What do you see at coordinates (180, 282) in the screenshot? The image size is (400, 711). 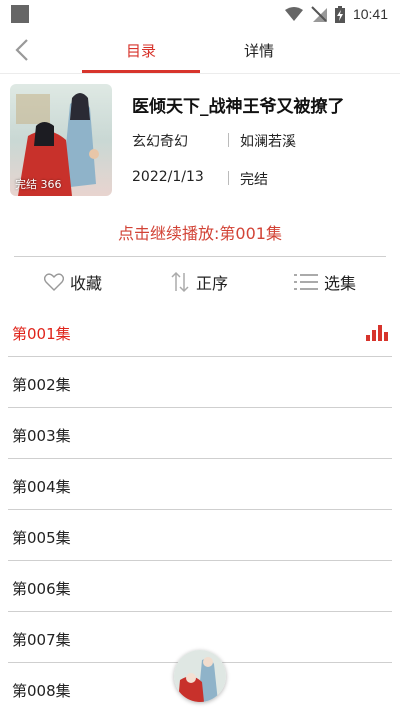 I see `sort-icon` at bounding box center [180, 282].